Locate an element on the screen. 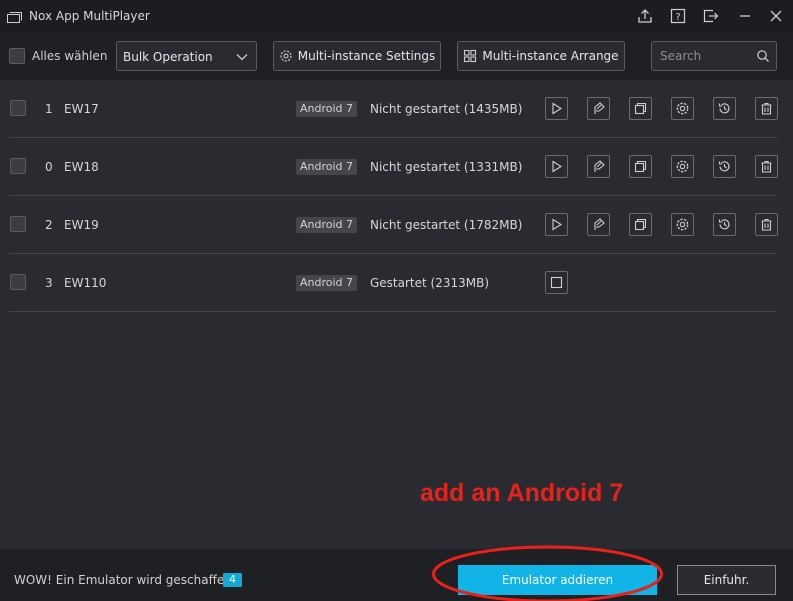 The image size is (793, 601). instance-status: Nicht gestartet (1435MB) is located at coordinates (446, 109).